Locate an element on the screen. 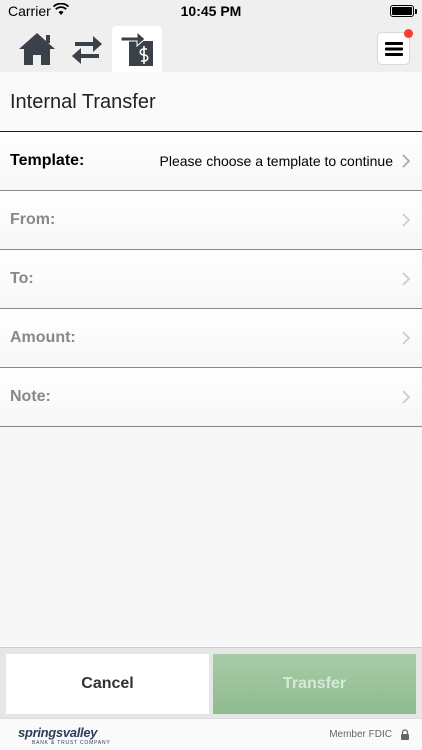 Image resolution: width=422 pixels, height=750 pixels. logo-subtext: BANK & TRUST COMPANY is located at coordinates (71, 743).